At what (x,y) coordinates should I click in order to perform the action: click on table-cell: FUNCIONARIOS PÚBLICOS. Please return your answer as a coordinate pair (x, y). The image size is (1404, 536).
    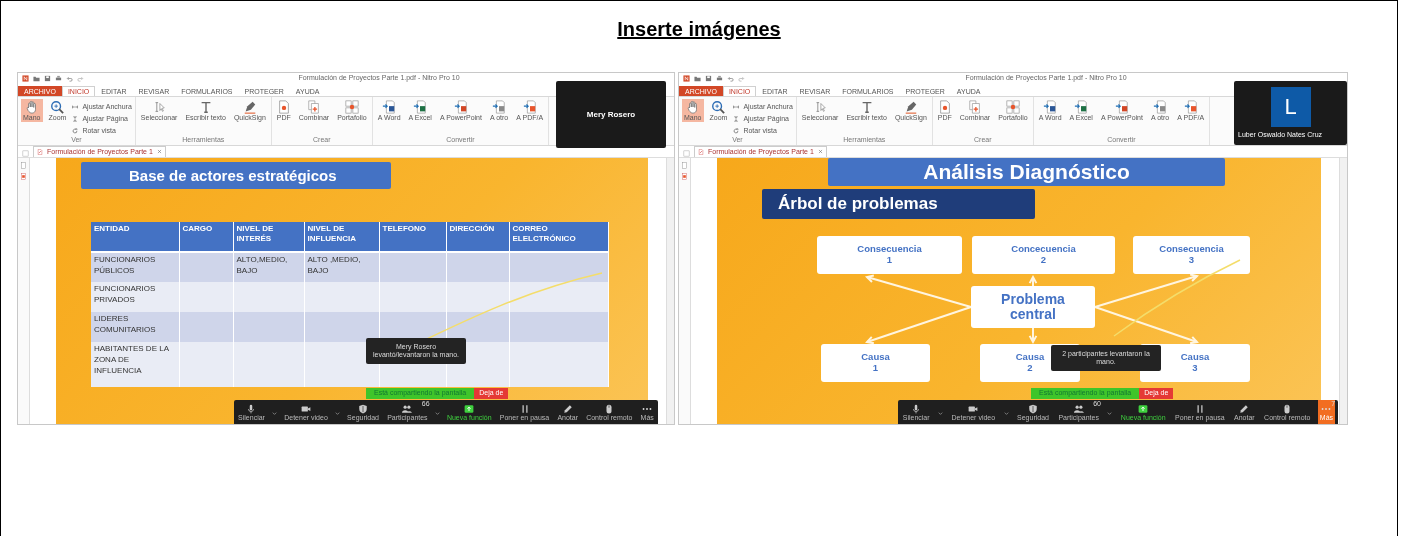
    Looking at the image, I should click on (135, 267).